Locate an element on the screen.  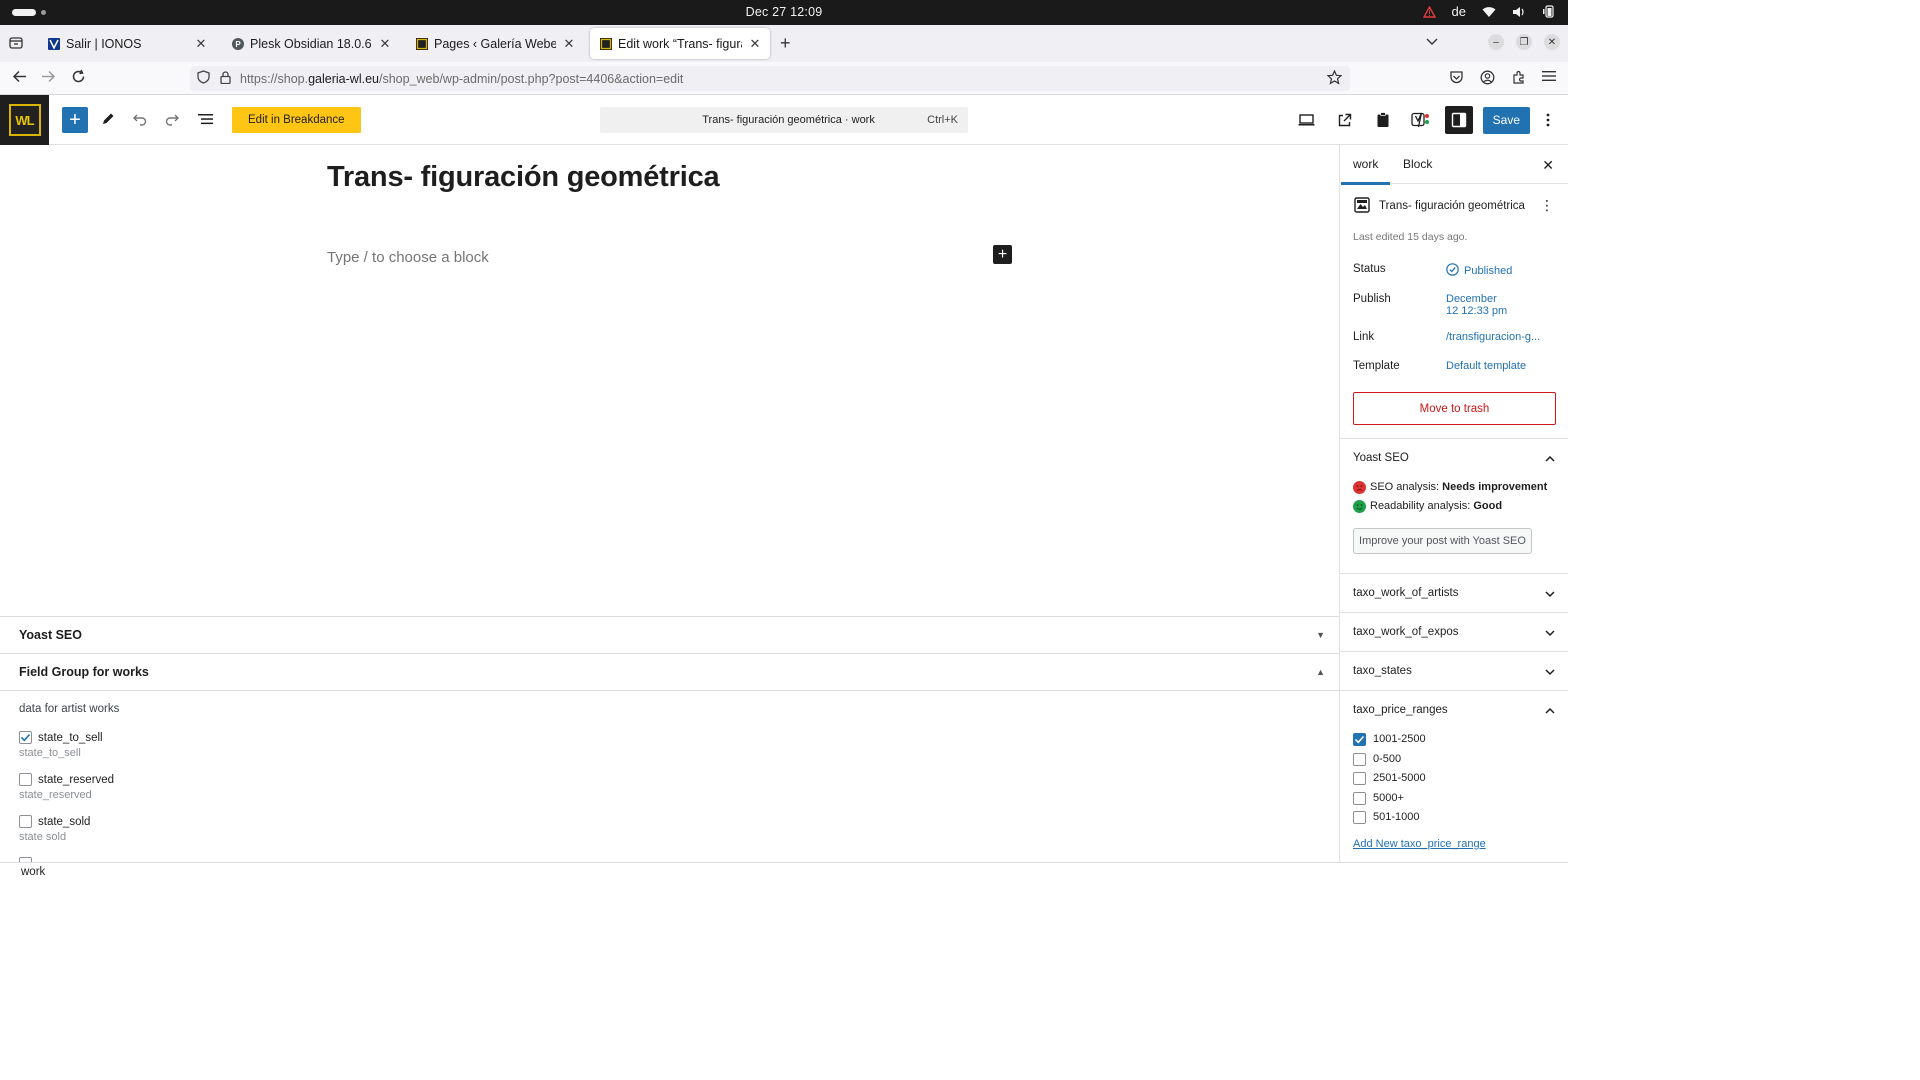
battery-icon is located at coordinates (1549, 11).